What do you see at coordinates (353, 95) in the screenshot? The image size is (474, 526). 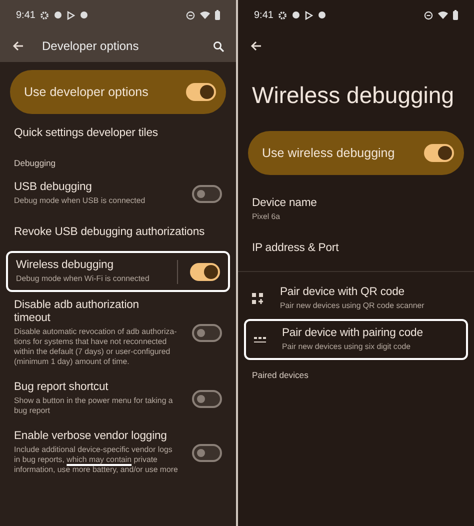 I see `page-title: Wireless debugging` at bounding box center [353, 95].